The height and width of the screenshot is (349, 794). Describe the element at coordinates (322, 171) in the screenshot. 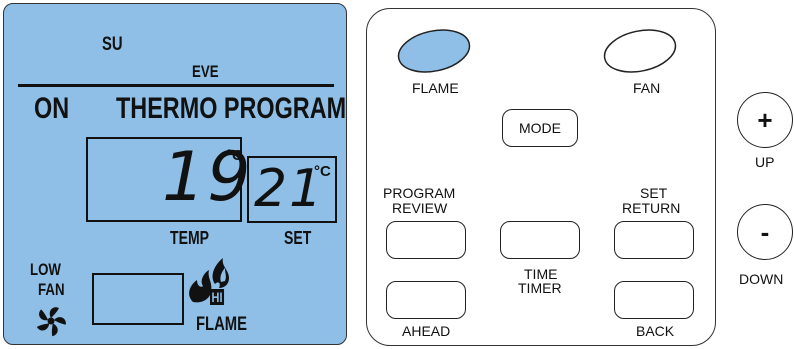

I see `set-unit: °C` at that location.